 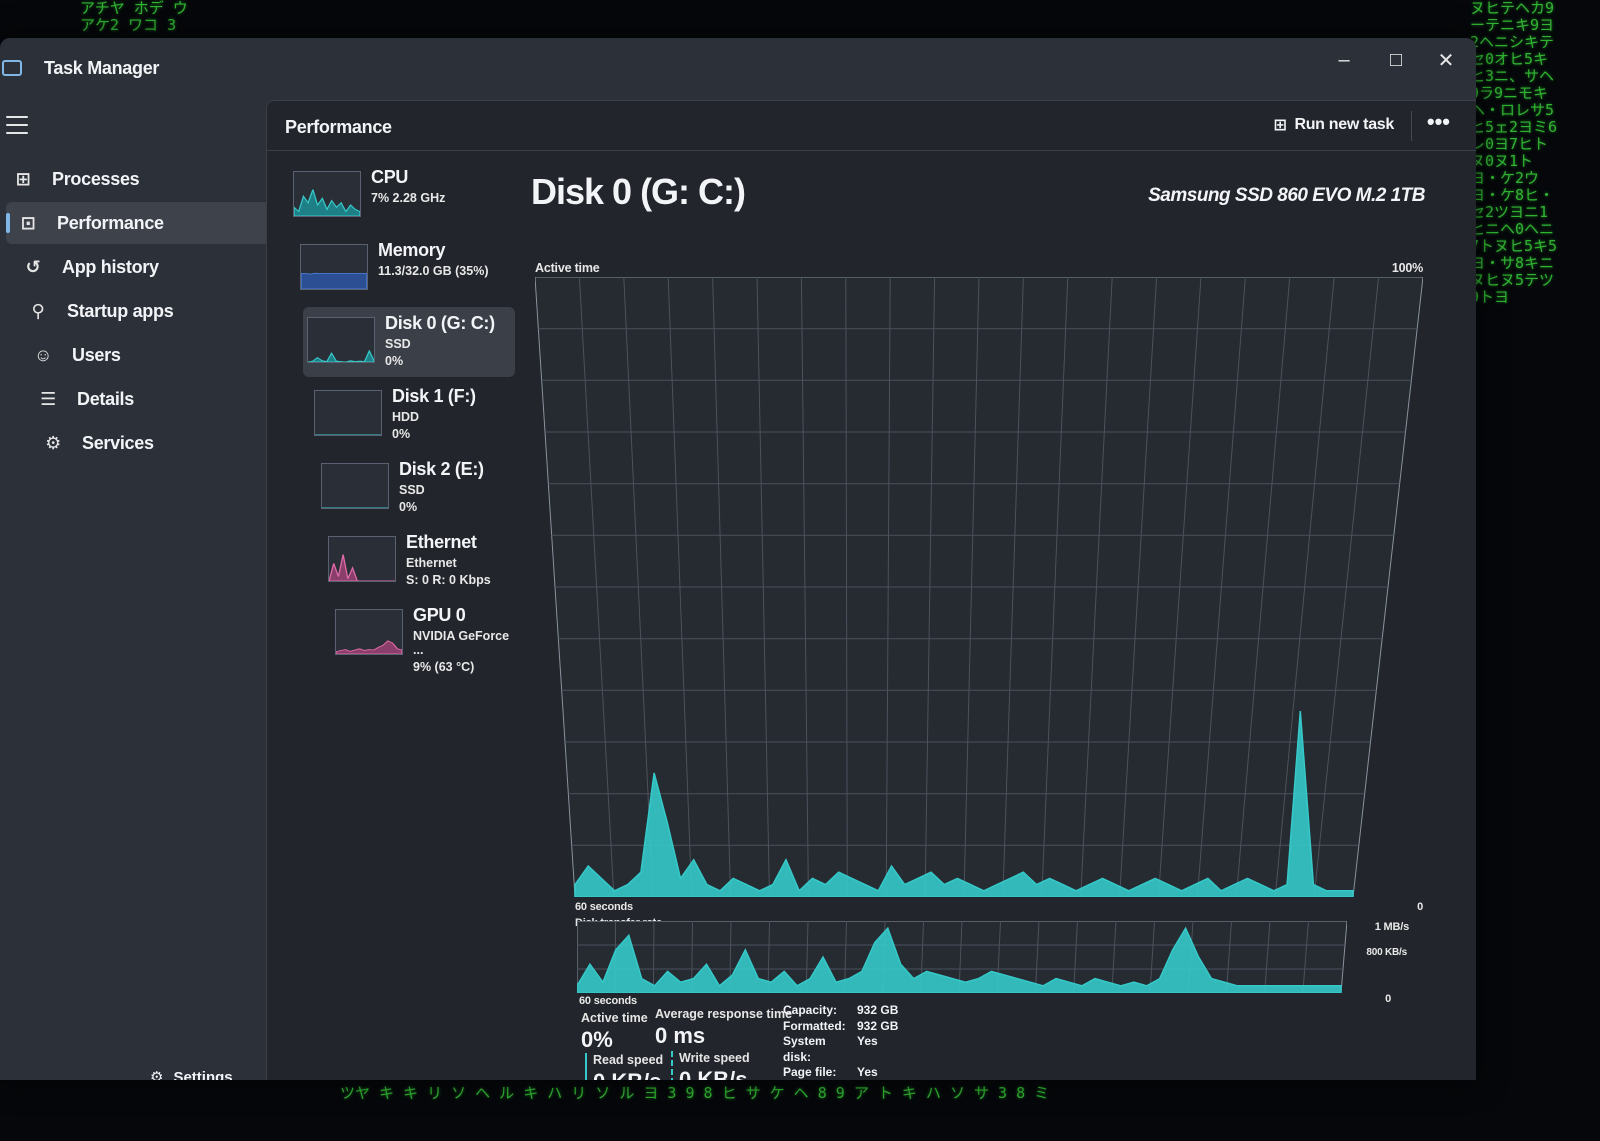 What do you see at coordinates (710, 1065) in the screenshot?
I see `stat-write-speed: Write speed 0 KB/s` at bounding box center [710, 1065].